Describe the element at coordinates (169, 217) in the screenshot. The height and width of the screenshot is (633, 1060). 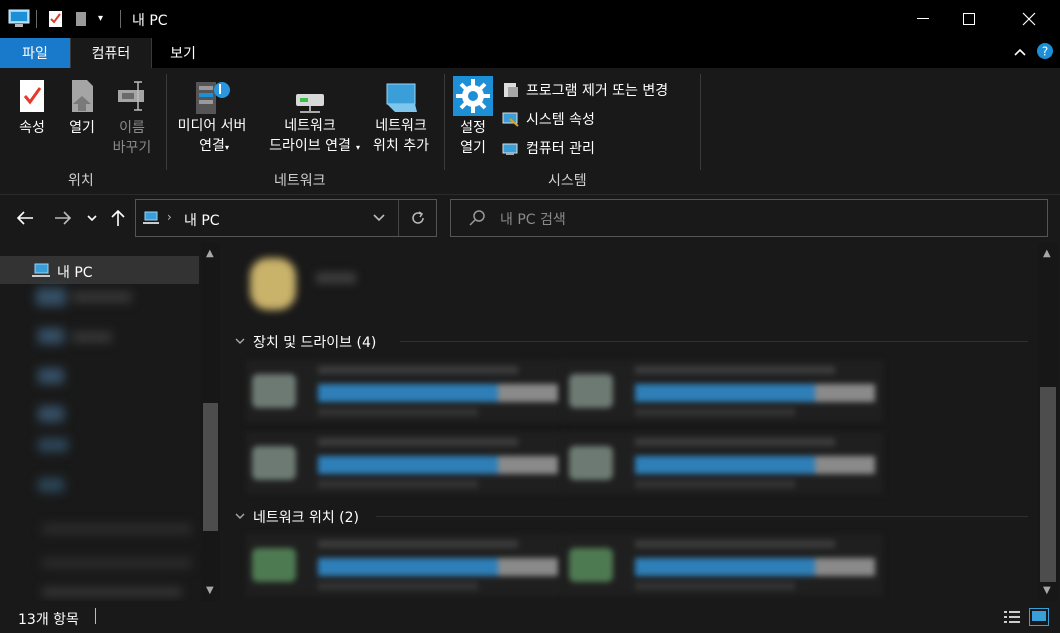
I see `breadcrumb-chevron-icon: ›` at that location.